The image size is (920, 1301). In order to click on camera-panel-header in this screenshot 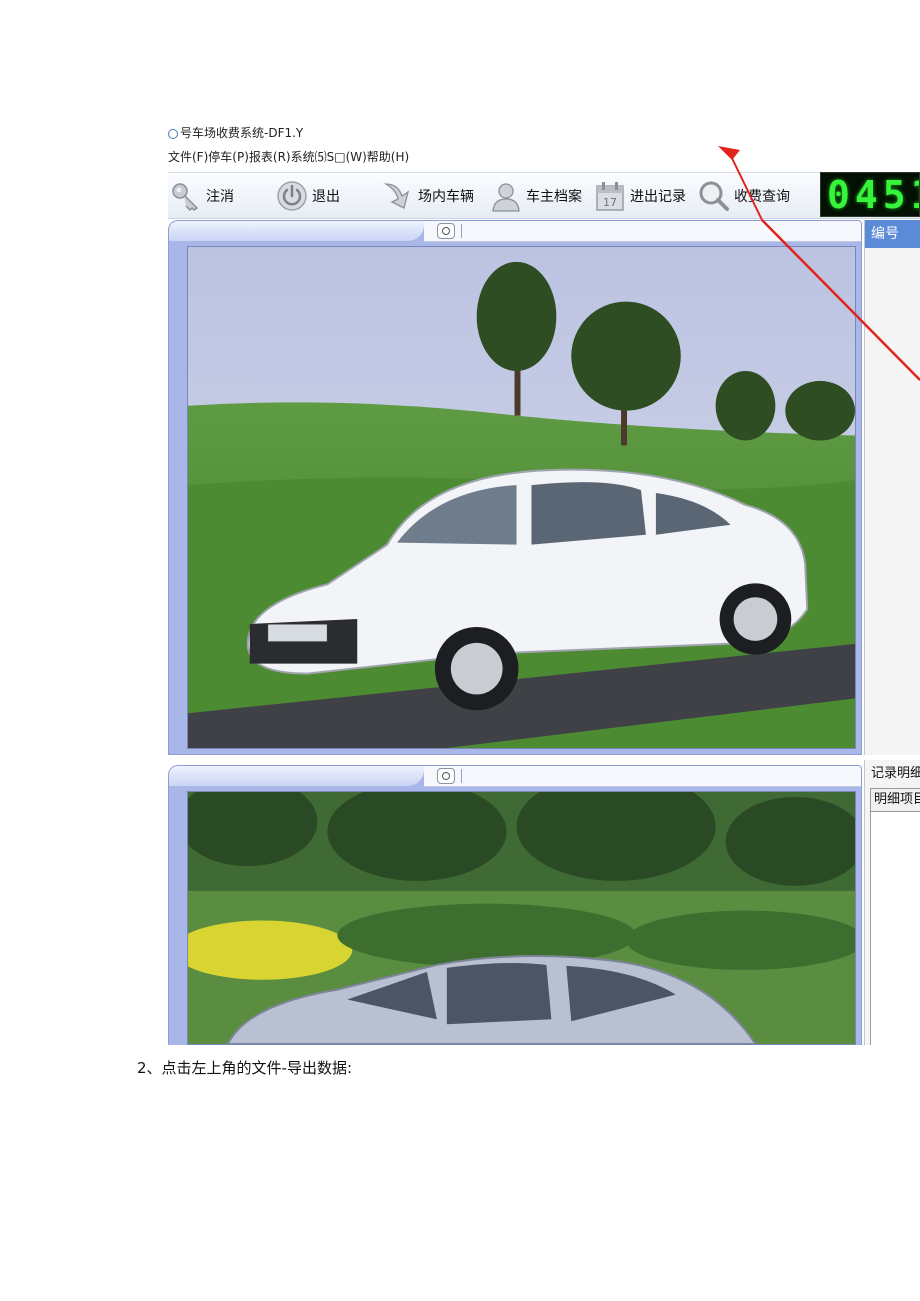, I will do `click(642, 776)`.